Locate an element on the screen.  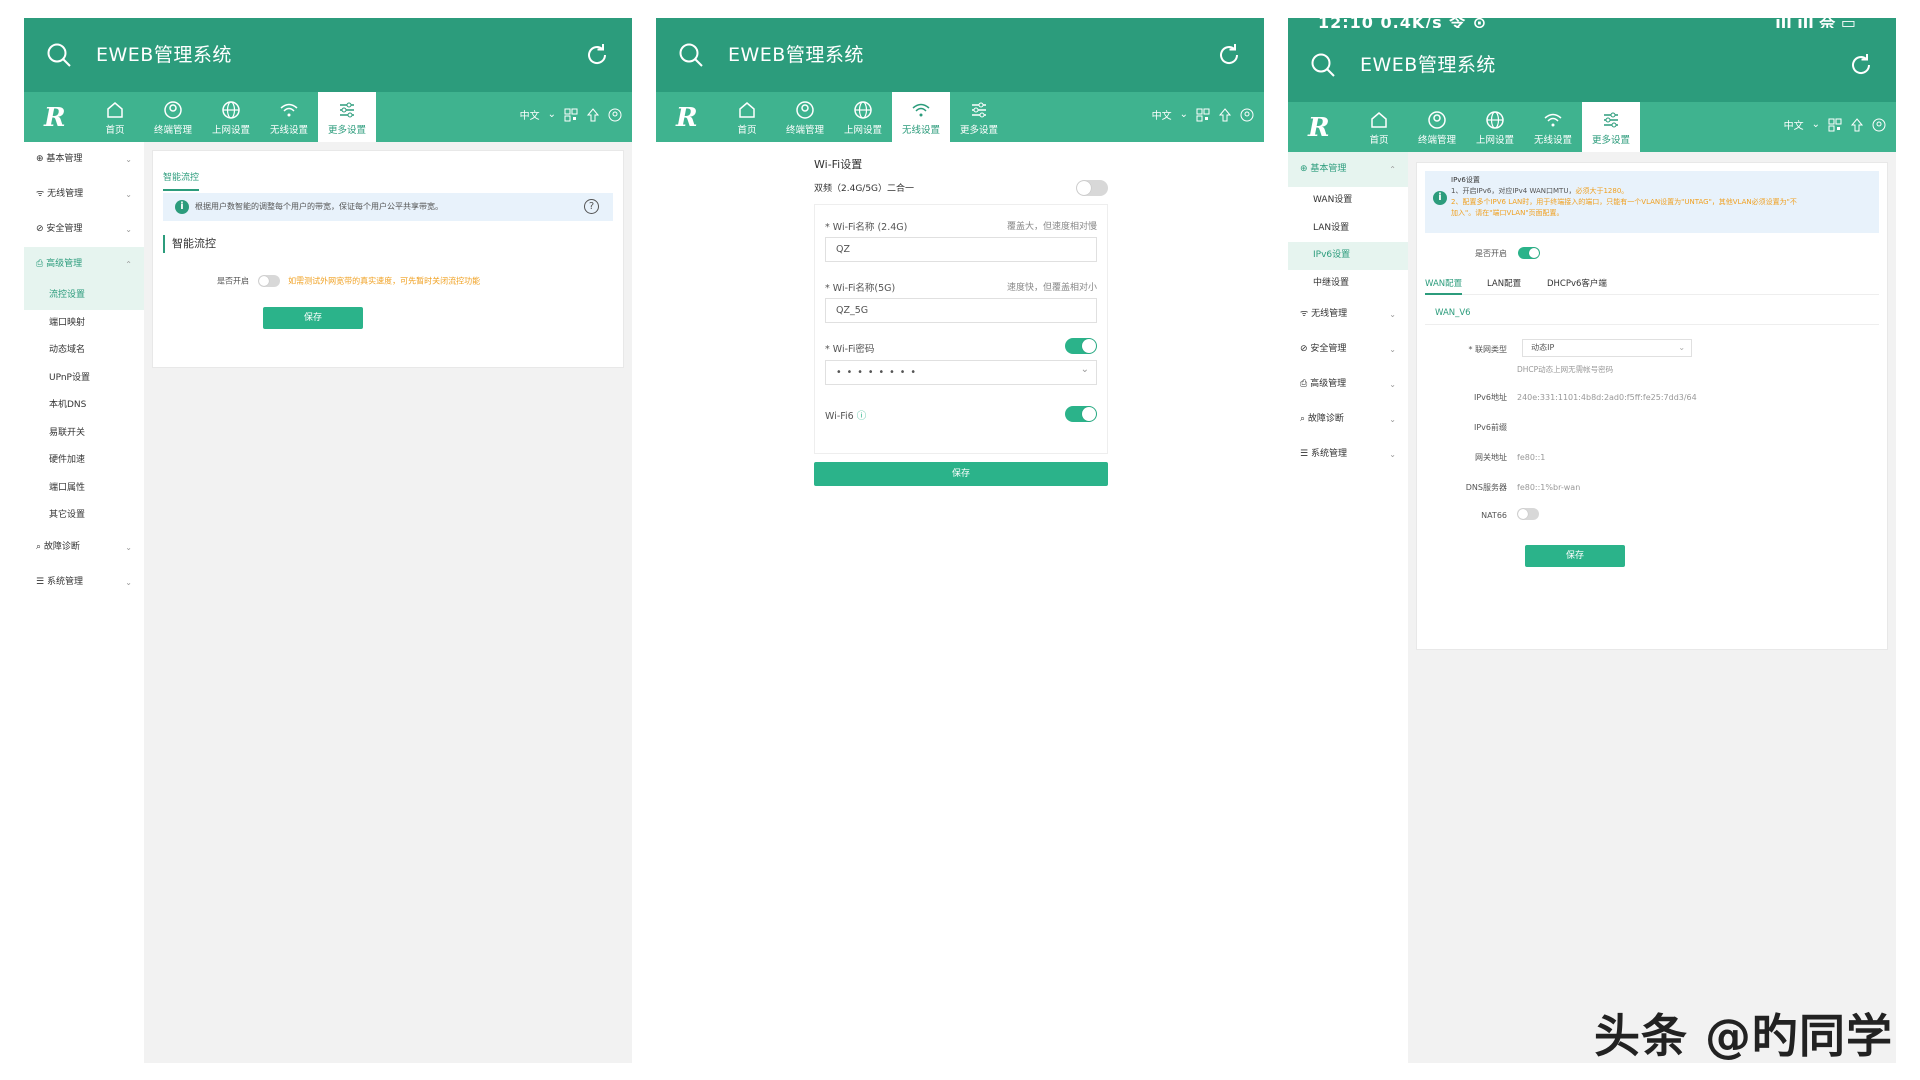
dns-label: DNS服务器 is located at coordinates (1486, 487).